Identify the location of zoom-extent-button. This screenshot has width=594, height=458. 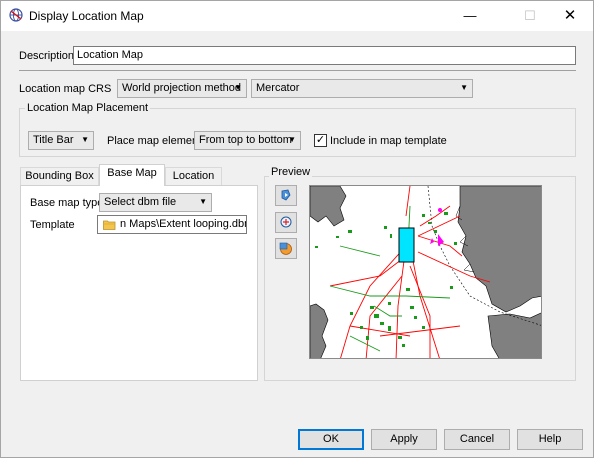
(286, 222).